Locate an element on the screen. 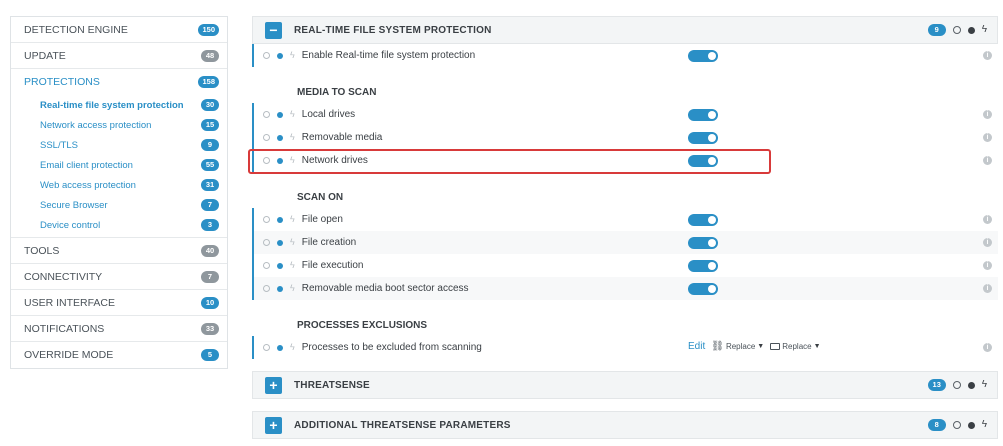 This screenshot has width=1003, height=446. sidebar-item-update: UPDATE 48 is located at coordinates (119, 56).